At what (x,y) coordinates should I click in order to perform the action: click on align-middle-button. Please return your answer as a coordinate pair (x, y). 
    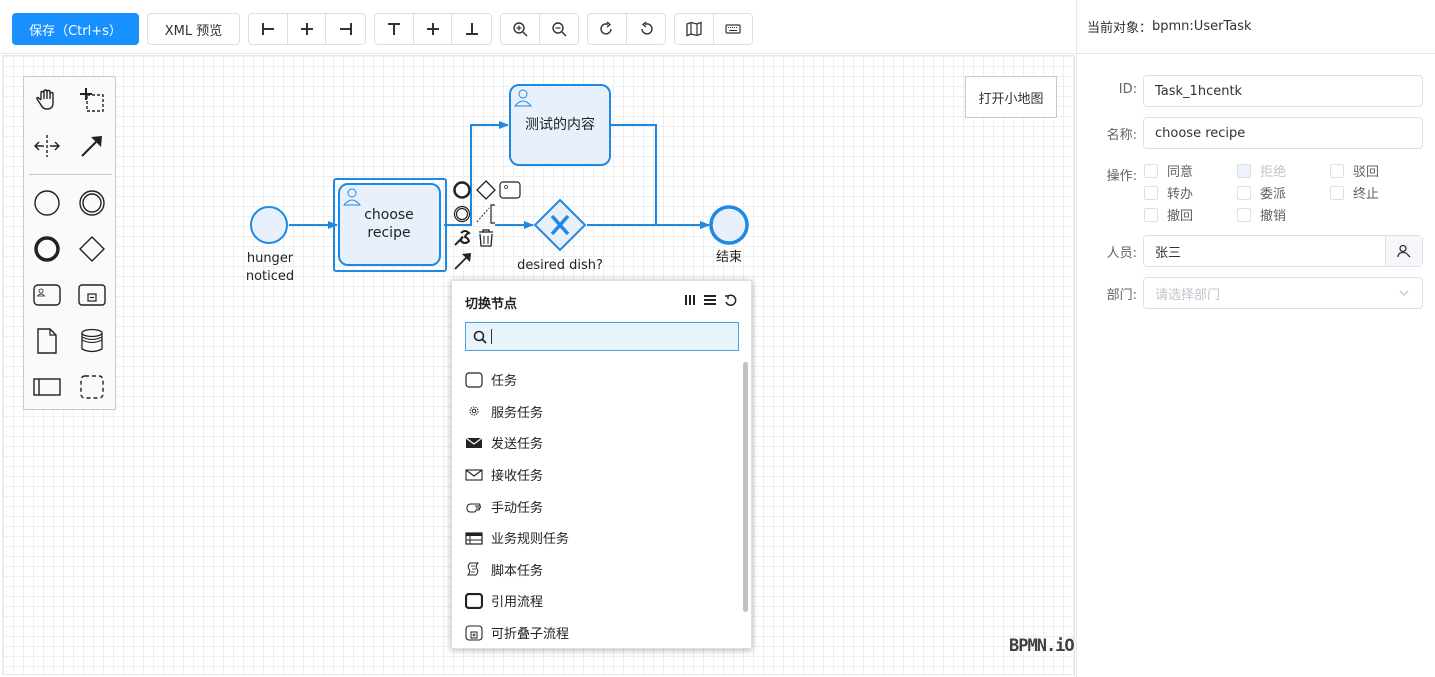
    Looking at the image, I should click on (433, 29).